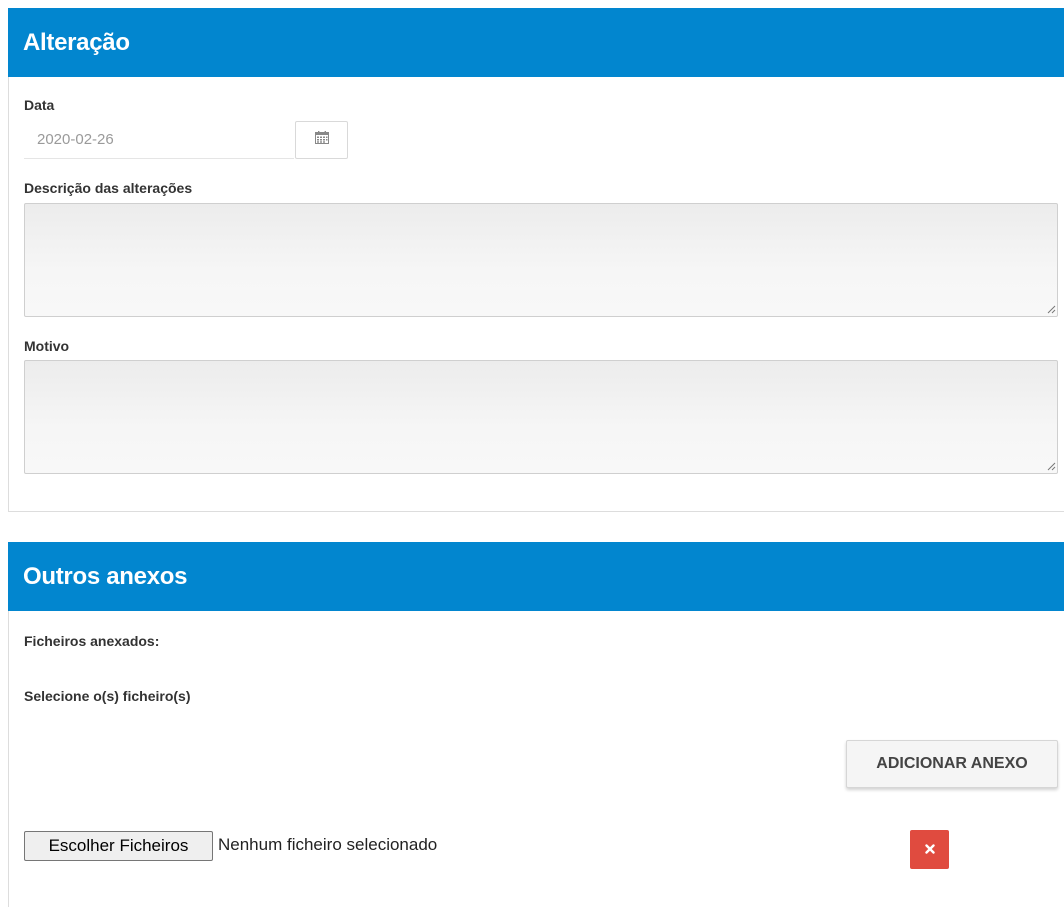 The height and width of the screenshot is (907, 1064). Describe the element at coordinates (541, 417) in the screenshot. I see `reason-textarea` at that location.